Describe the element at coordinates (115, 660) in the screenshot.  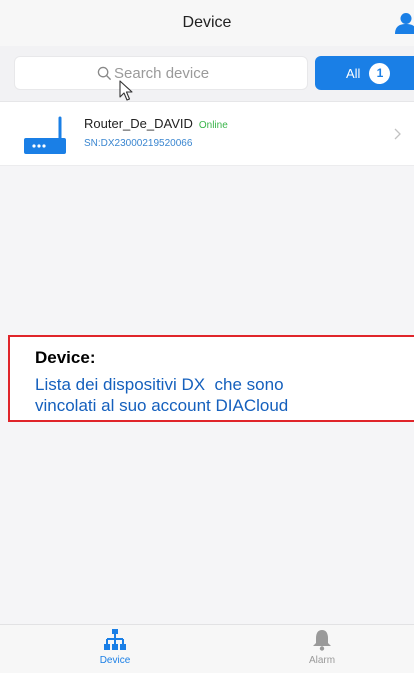
I see `tab-device-label: Device` at that location.